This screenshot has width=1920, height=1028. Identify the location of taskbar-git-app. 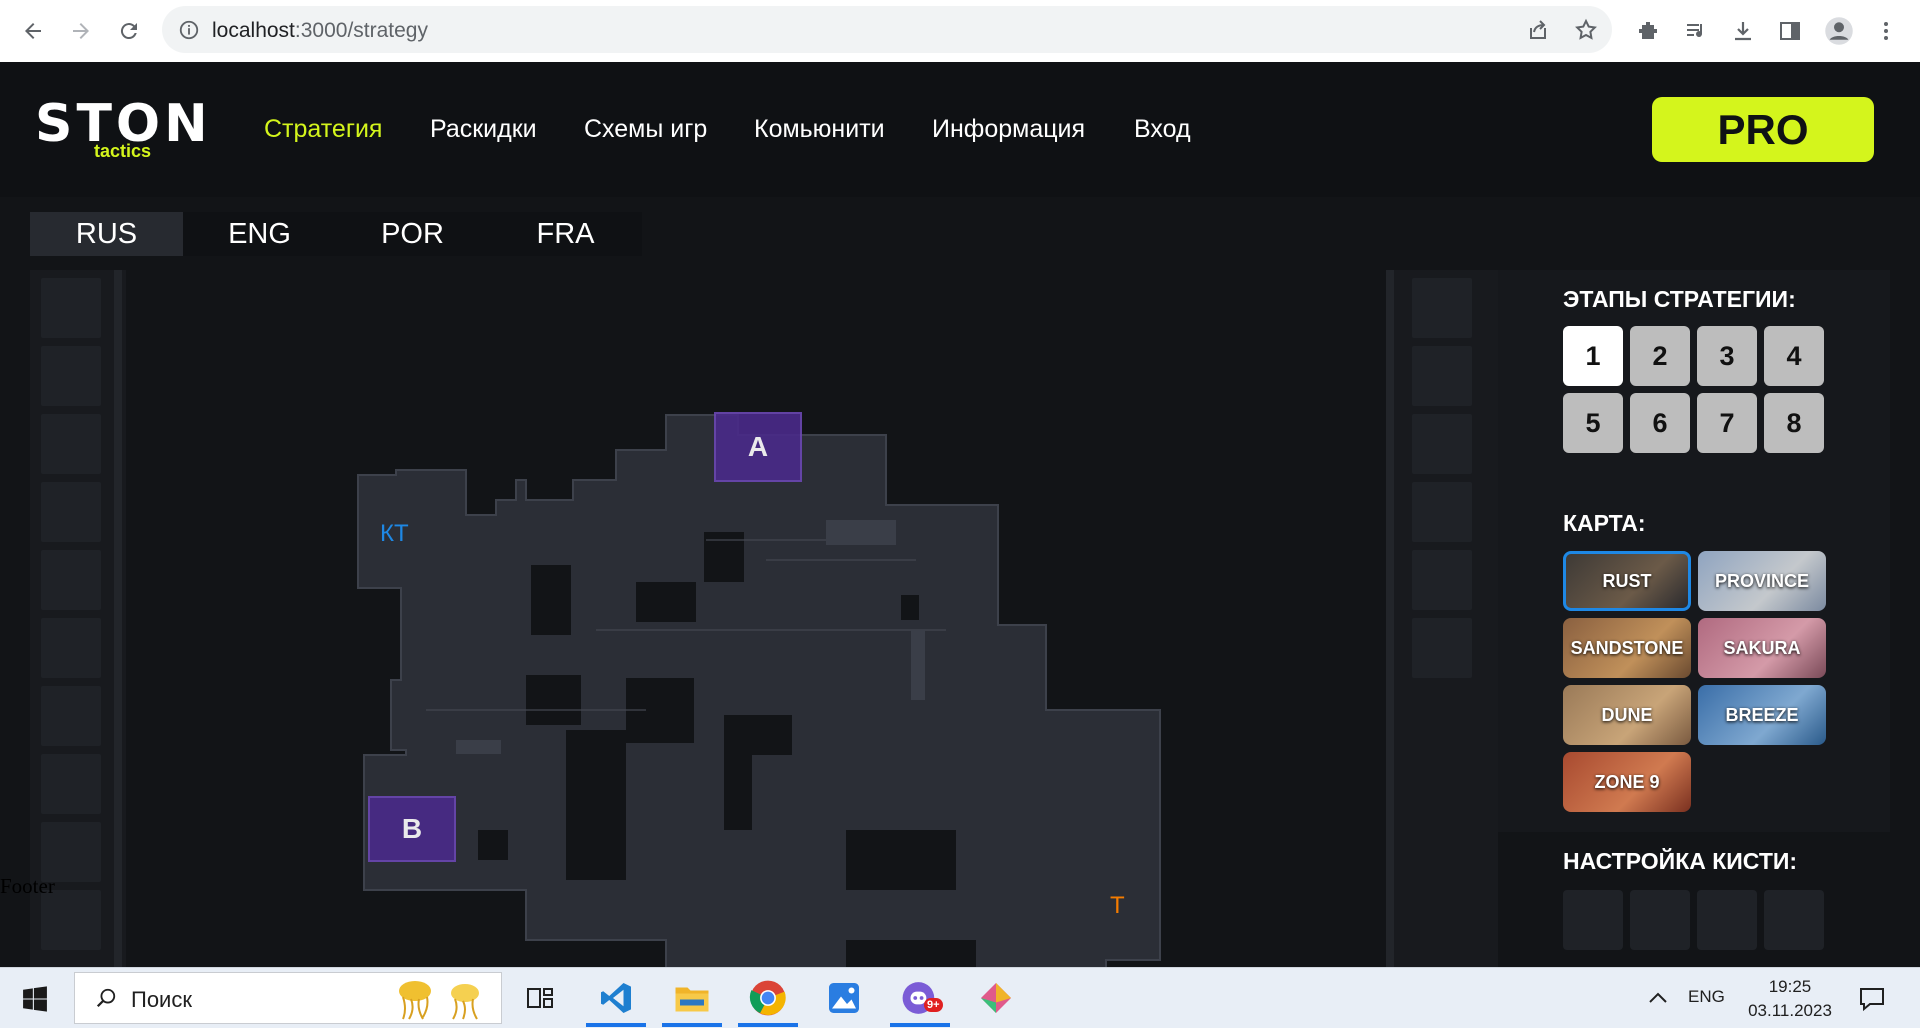
(996, 998).